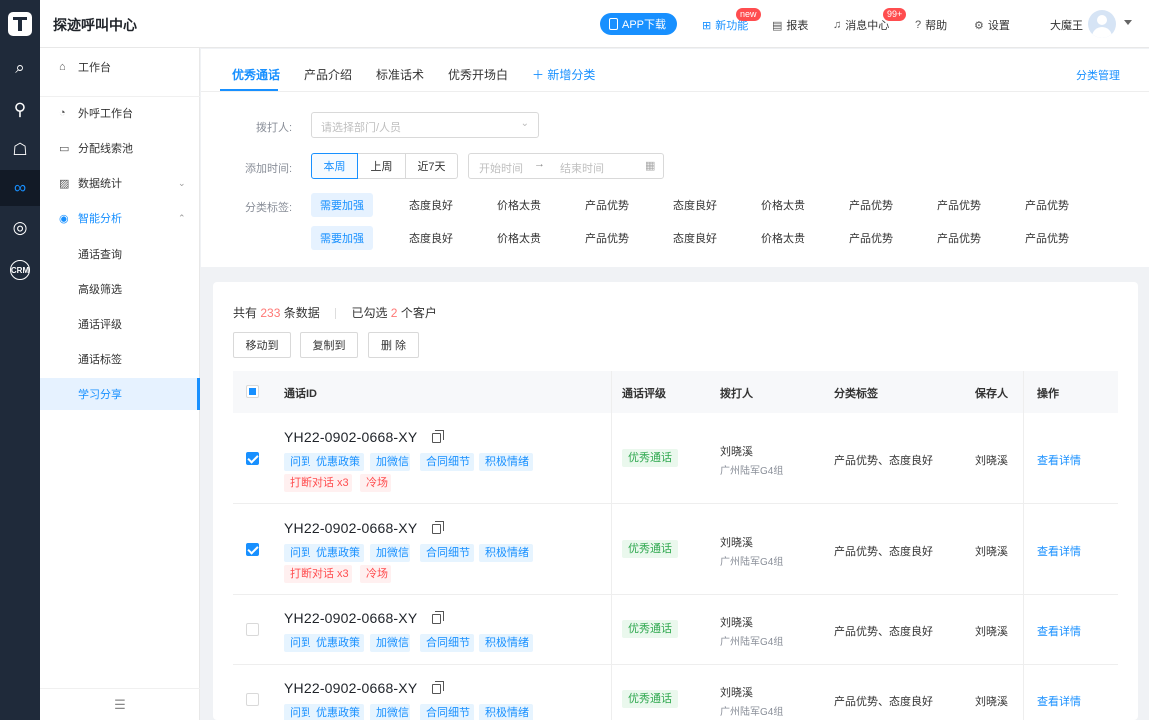 Image resolution: width=1149 pixels, height=720 pixels. Describe the element at coordinates (100, 395) in the screenshot. I see `sidebar-item-label: 学习分享` at that location.